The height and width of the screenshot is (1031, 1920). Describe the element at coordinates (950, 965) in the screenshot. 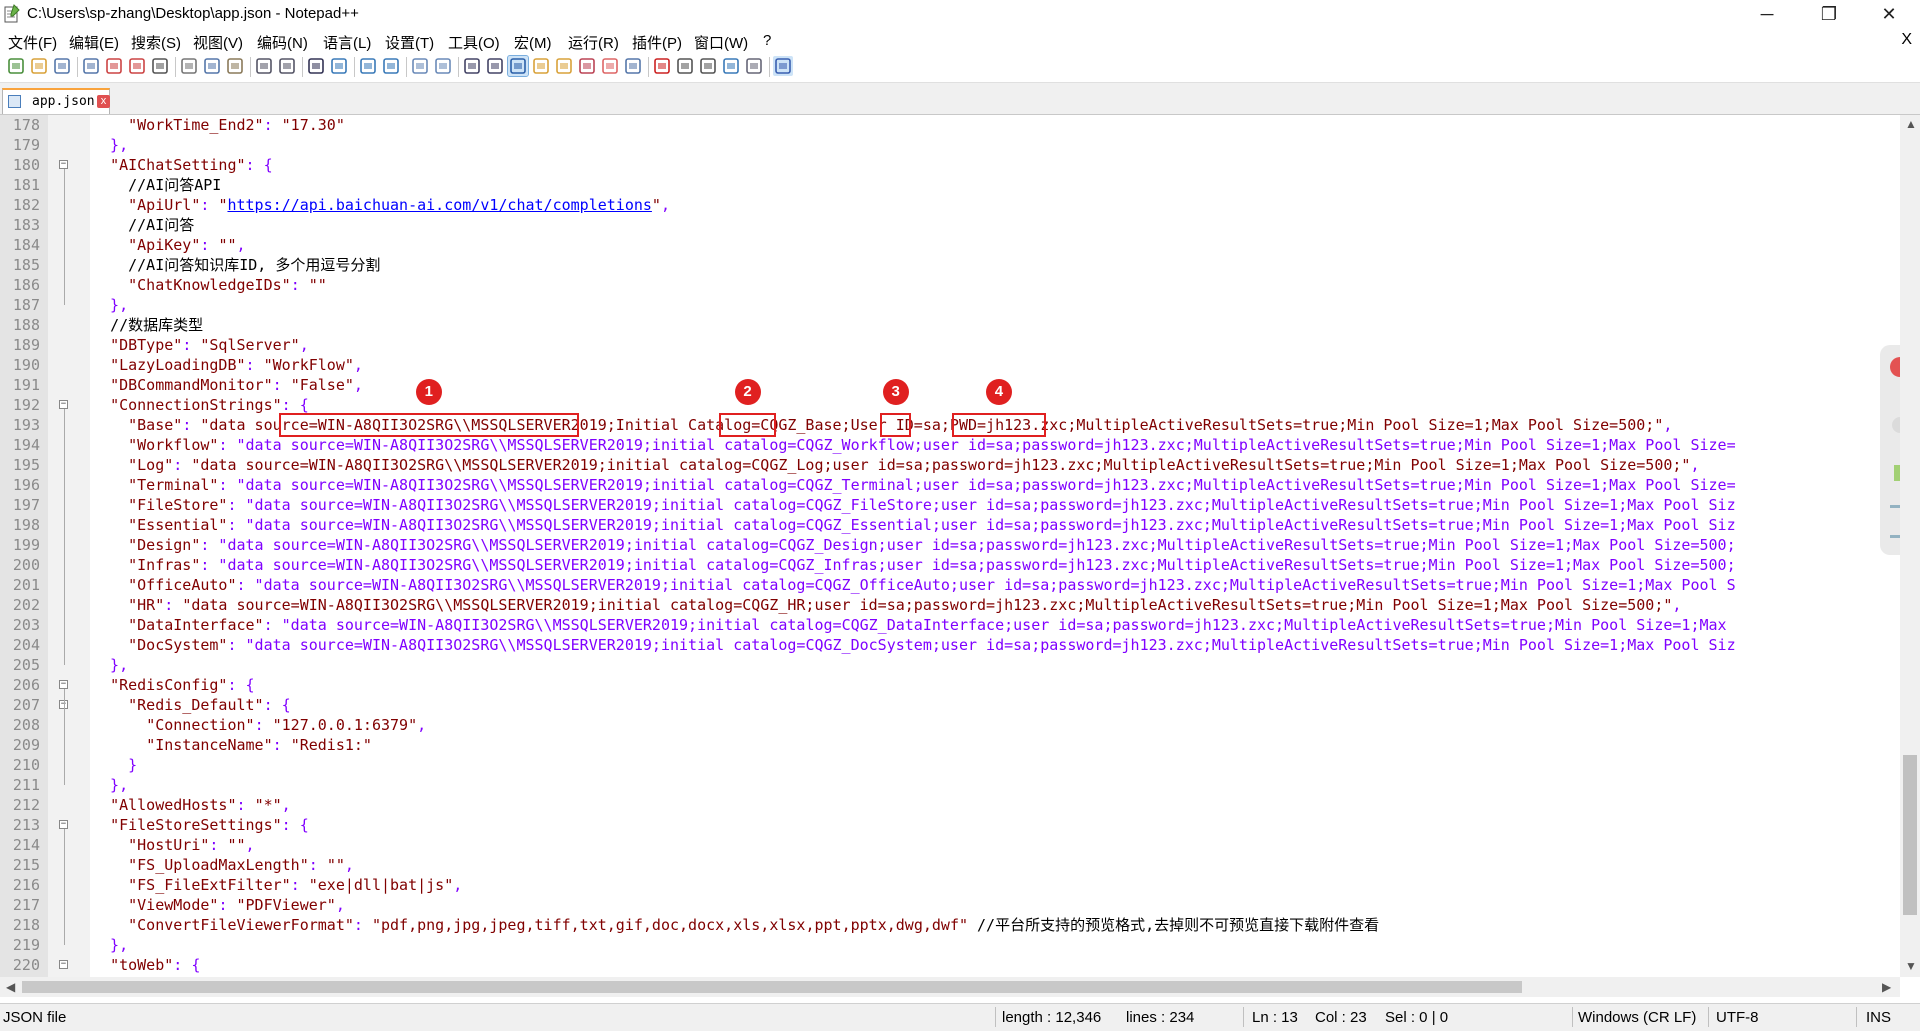

I see `code-line: 220 − "toWeb": {` at that location.